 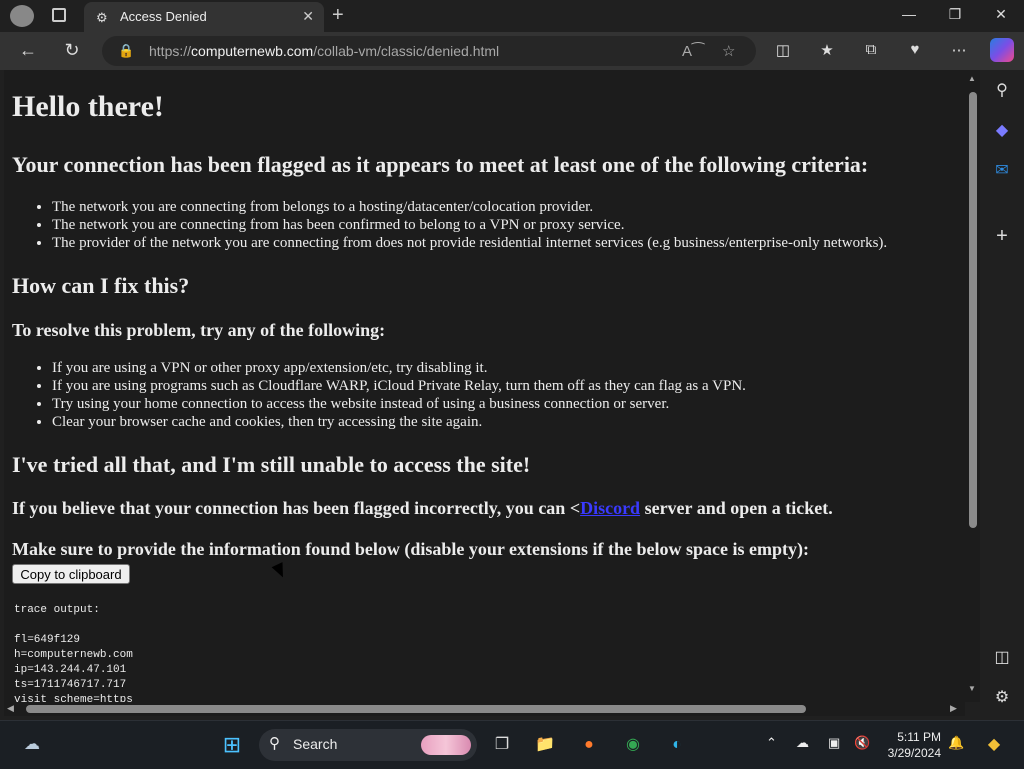 I want to click on scroll-down-icon: ▼, so click(x=972, y=688).